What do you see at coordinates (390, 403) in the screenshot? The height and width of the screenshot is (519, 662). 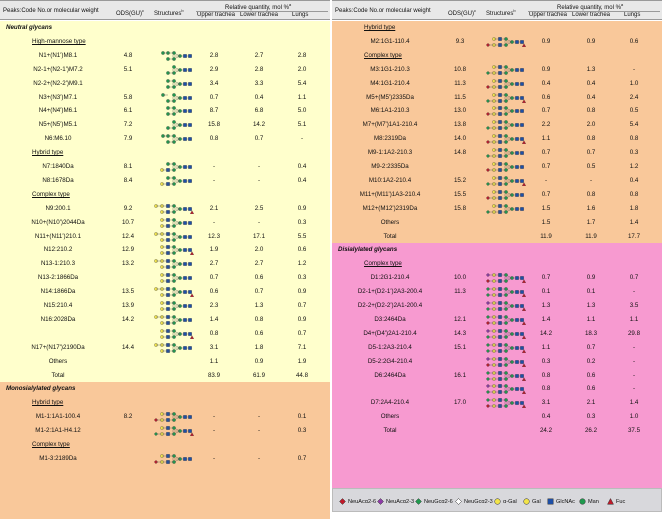 I see `peak-label: D7:2A4-210.4` at bounding box center [390, 403].